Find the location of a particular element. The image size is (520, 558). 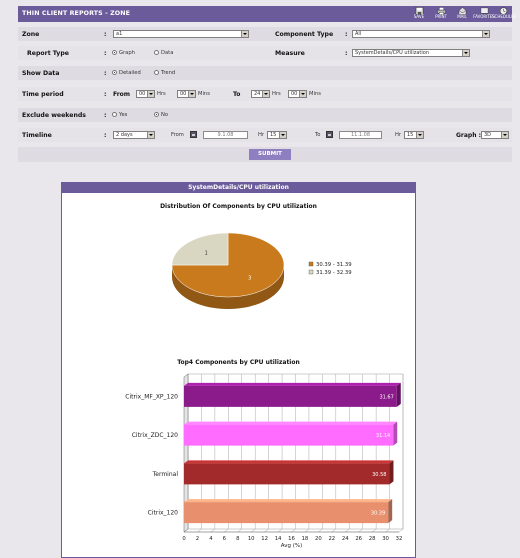

x-tick-label: 22 is located at coordinates (331, 539).